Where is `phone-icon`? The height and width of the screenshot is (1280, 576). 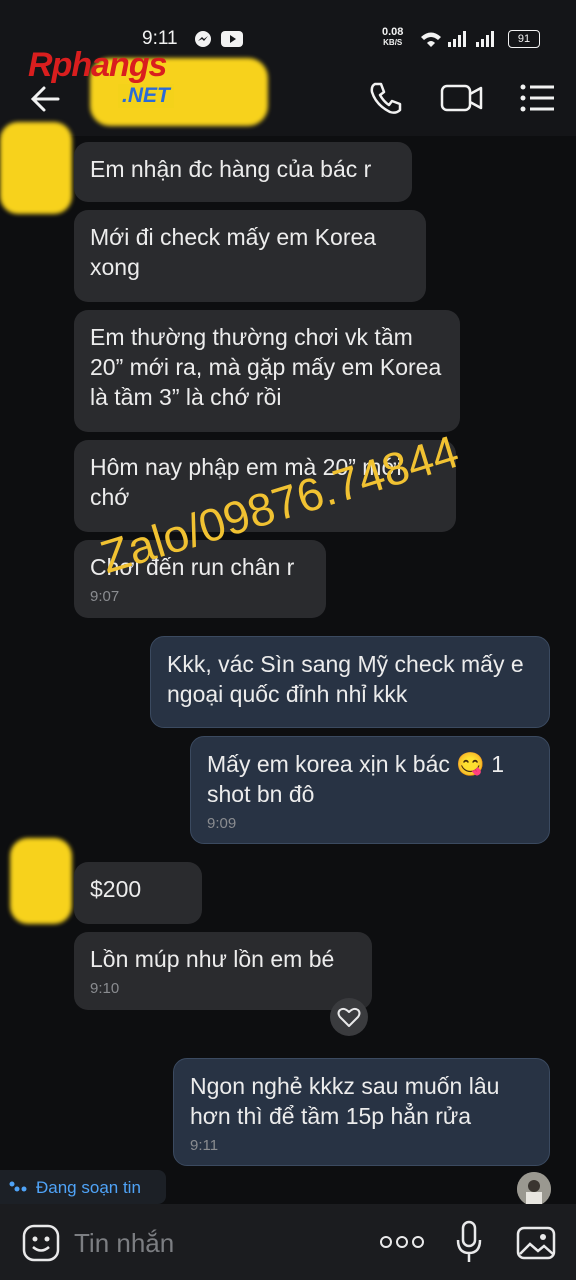
phone-icon is located at coordinates (386, 98).